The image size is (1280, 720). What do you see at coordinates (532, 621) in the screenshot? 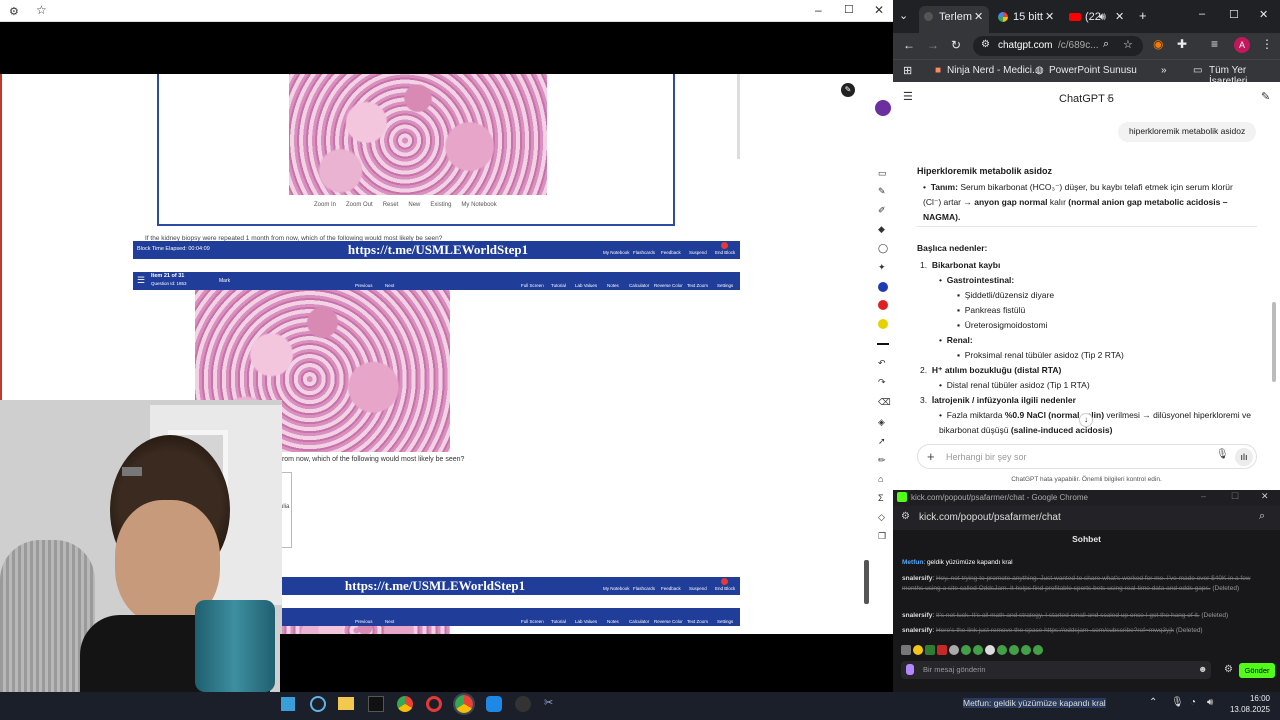
I see `full-screen-label-2: Full Screen` at bounding box center [532, 621].